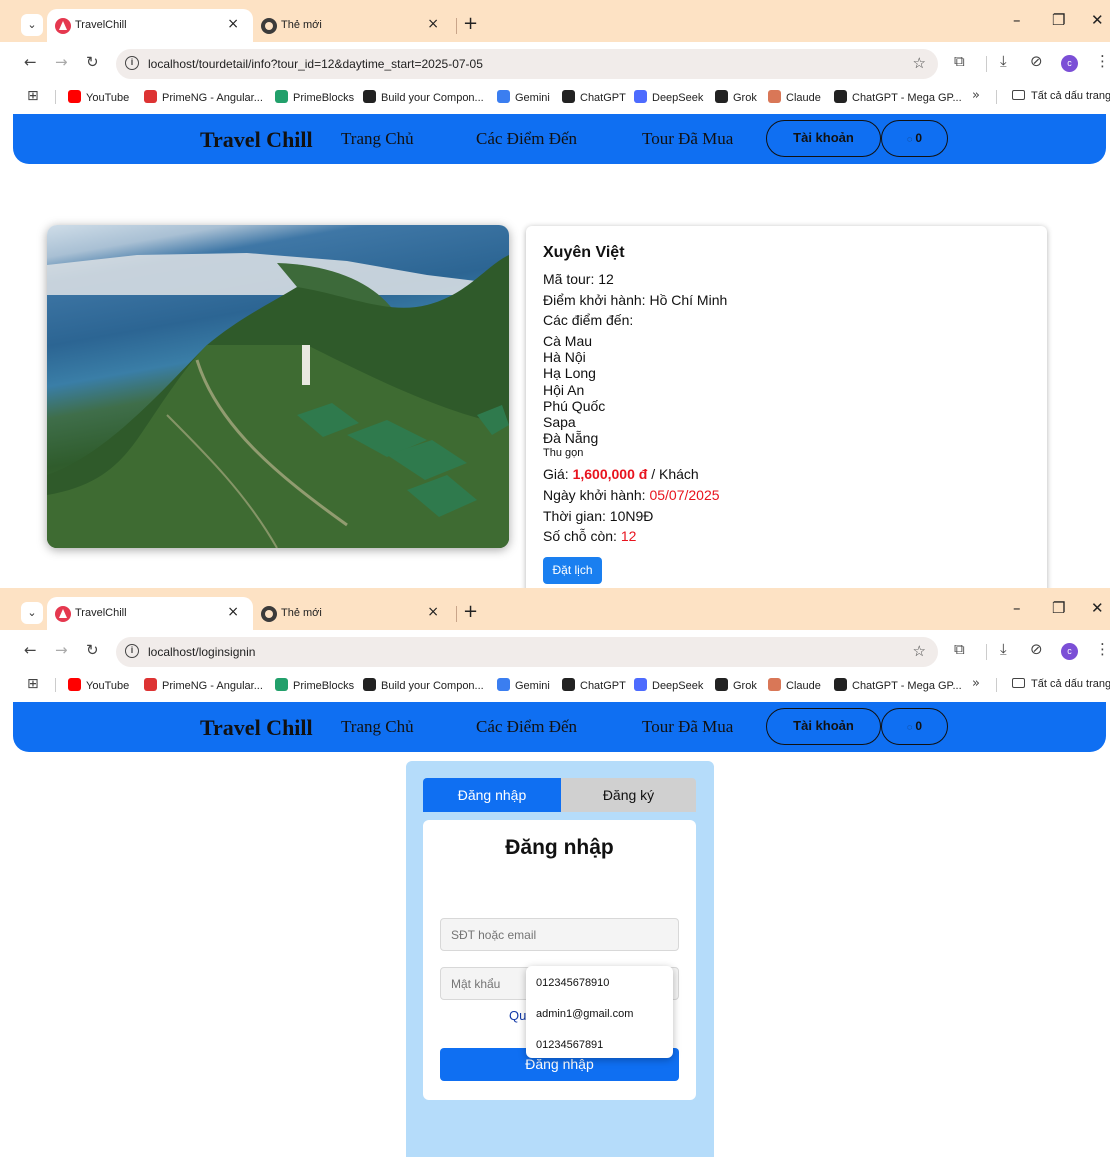 Image resolution: width=1110 pixels, height=1157 pixels. Describe the element at coordinates (599, 984) in the screenshot. I see `autofill-option: 012345678910` at that location.